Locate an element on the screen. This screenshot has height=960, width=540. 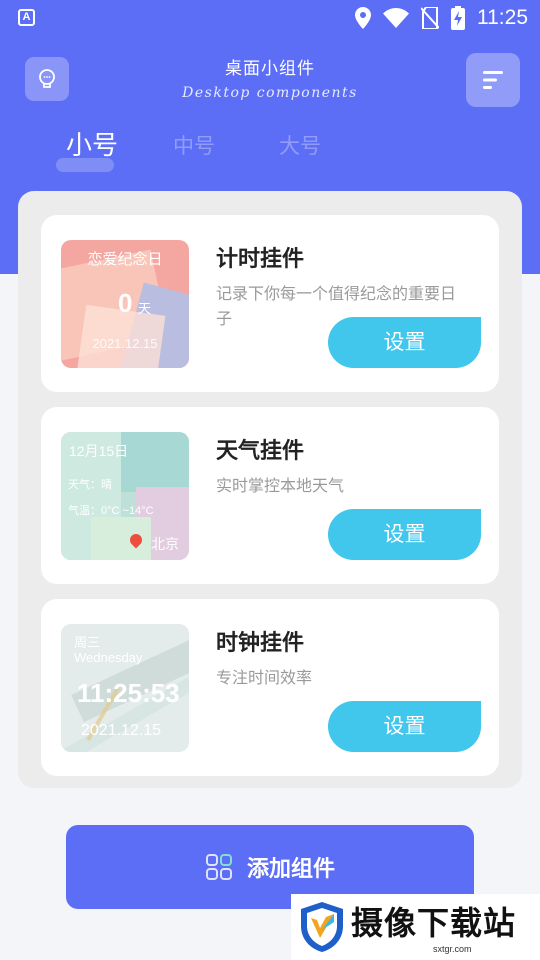
tab-large: 大号 is located at coordinates (300, 145).